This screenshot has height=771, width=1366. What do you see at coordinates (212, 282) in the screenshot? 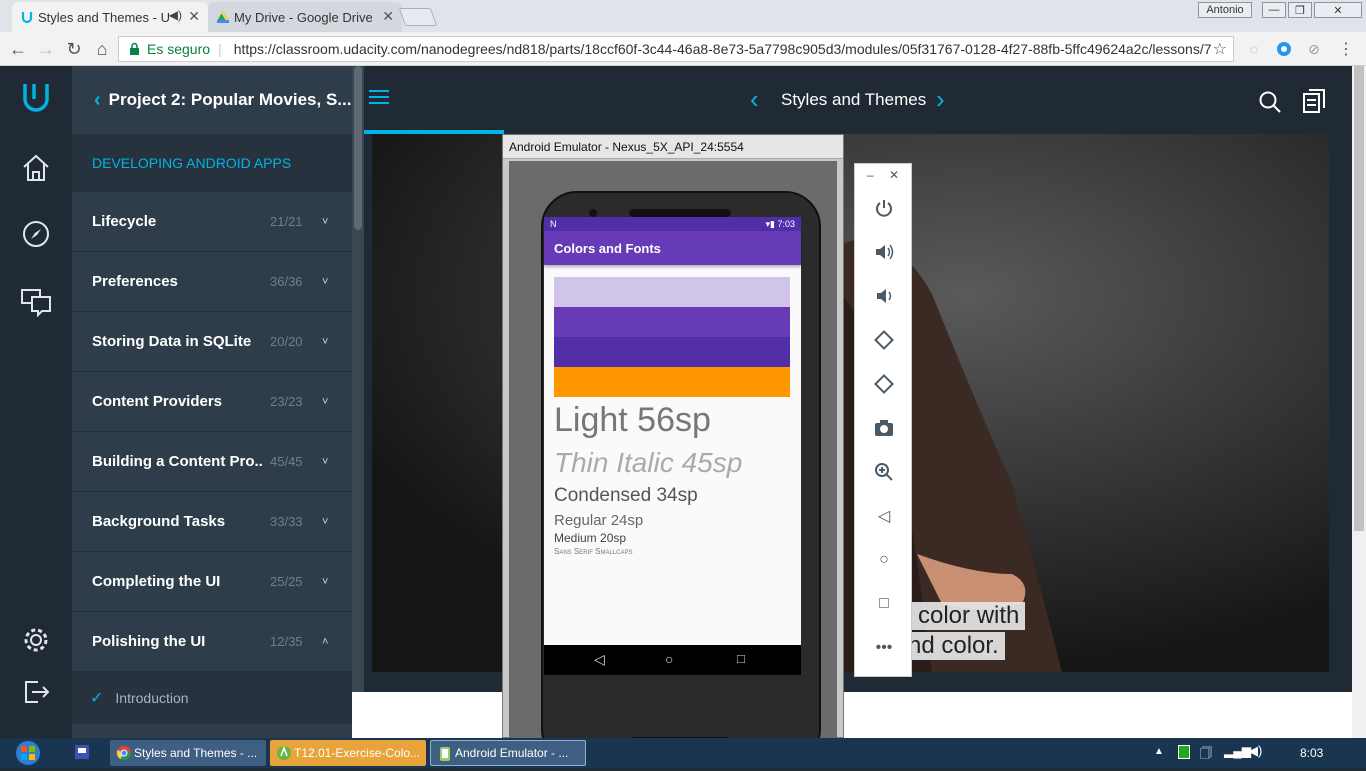
I see `sidebar-item-preferences: Preferences 36/36 ˅` at bounding box center [212, 282].